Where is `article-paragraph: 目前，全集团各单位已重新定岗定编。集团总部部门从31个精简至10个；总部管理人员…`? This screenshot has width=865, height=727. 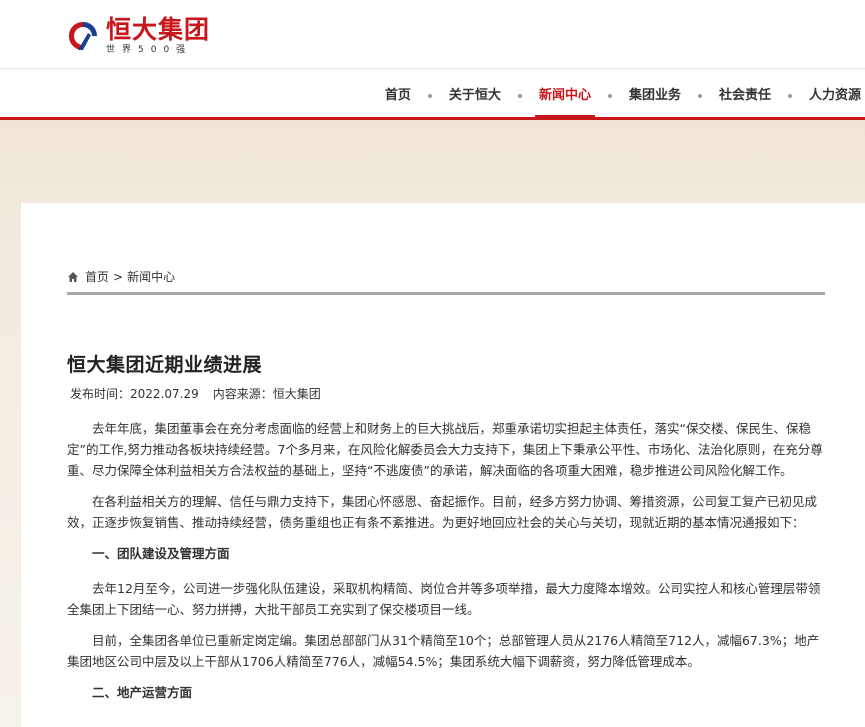 article-paragraph: 目前，全集团各单位已重新定岗定编。集团总部部门从31个精简至10个；总部管理人员… is located at coordinates (443, 651).